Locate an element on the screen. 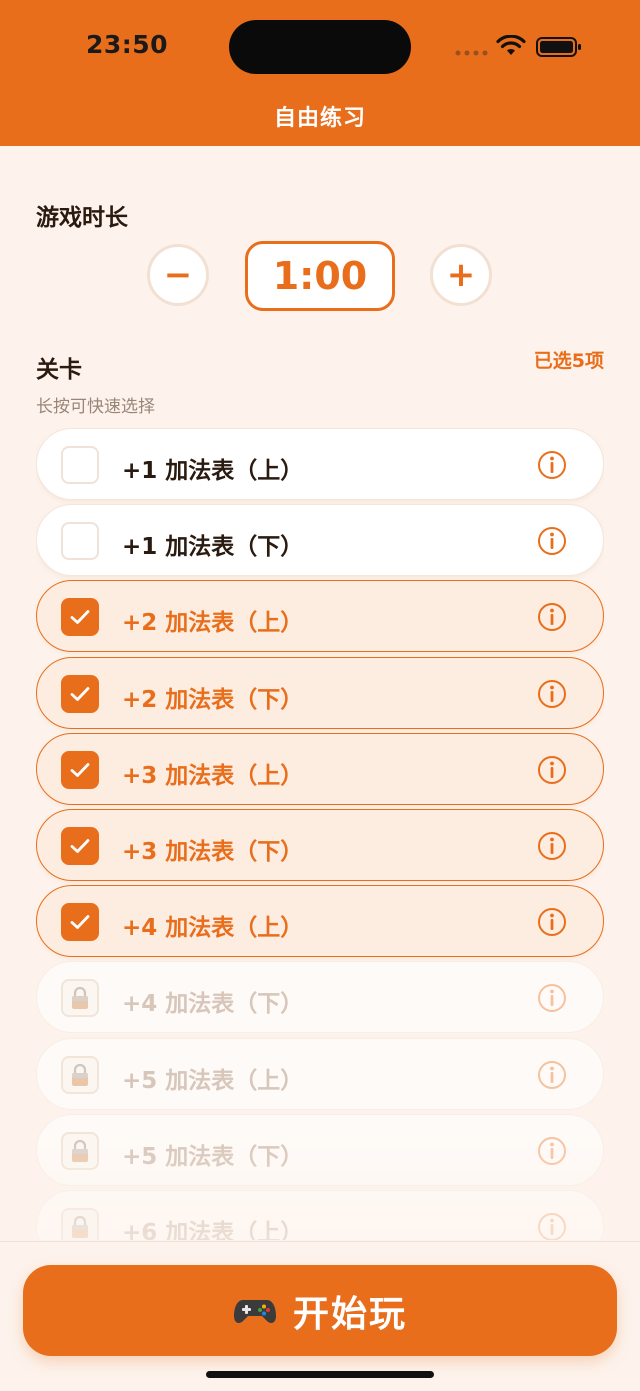 The image size is (640, 1391). level-label: +4 加法表（下） is located at coordinates (213, 1004).